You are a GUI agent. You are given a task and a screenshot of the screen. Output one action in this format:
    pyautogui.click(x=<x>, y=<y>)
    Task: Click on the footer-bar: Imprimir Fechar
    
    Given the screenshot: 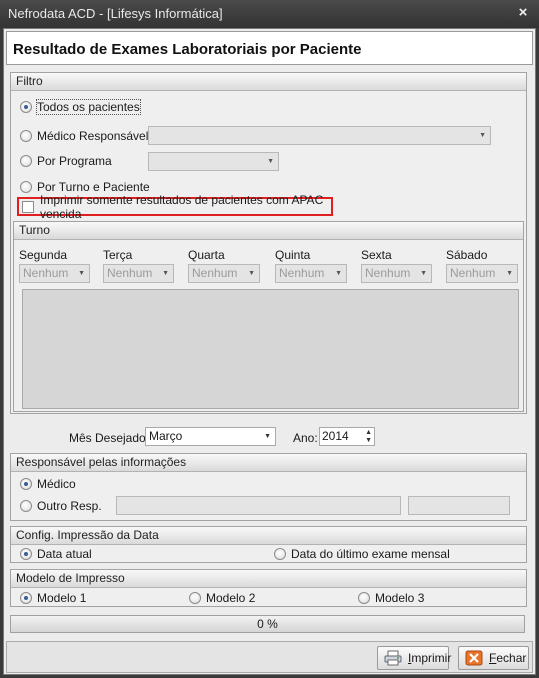 What is the action you would take?
    pyautogui.click(x=269, y=657)
    